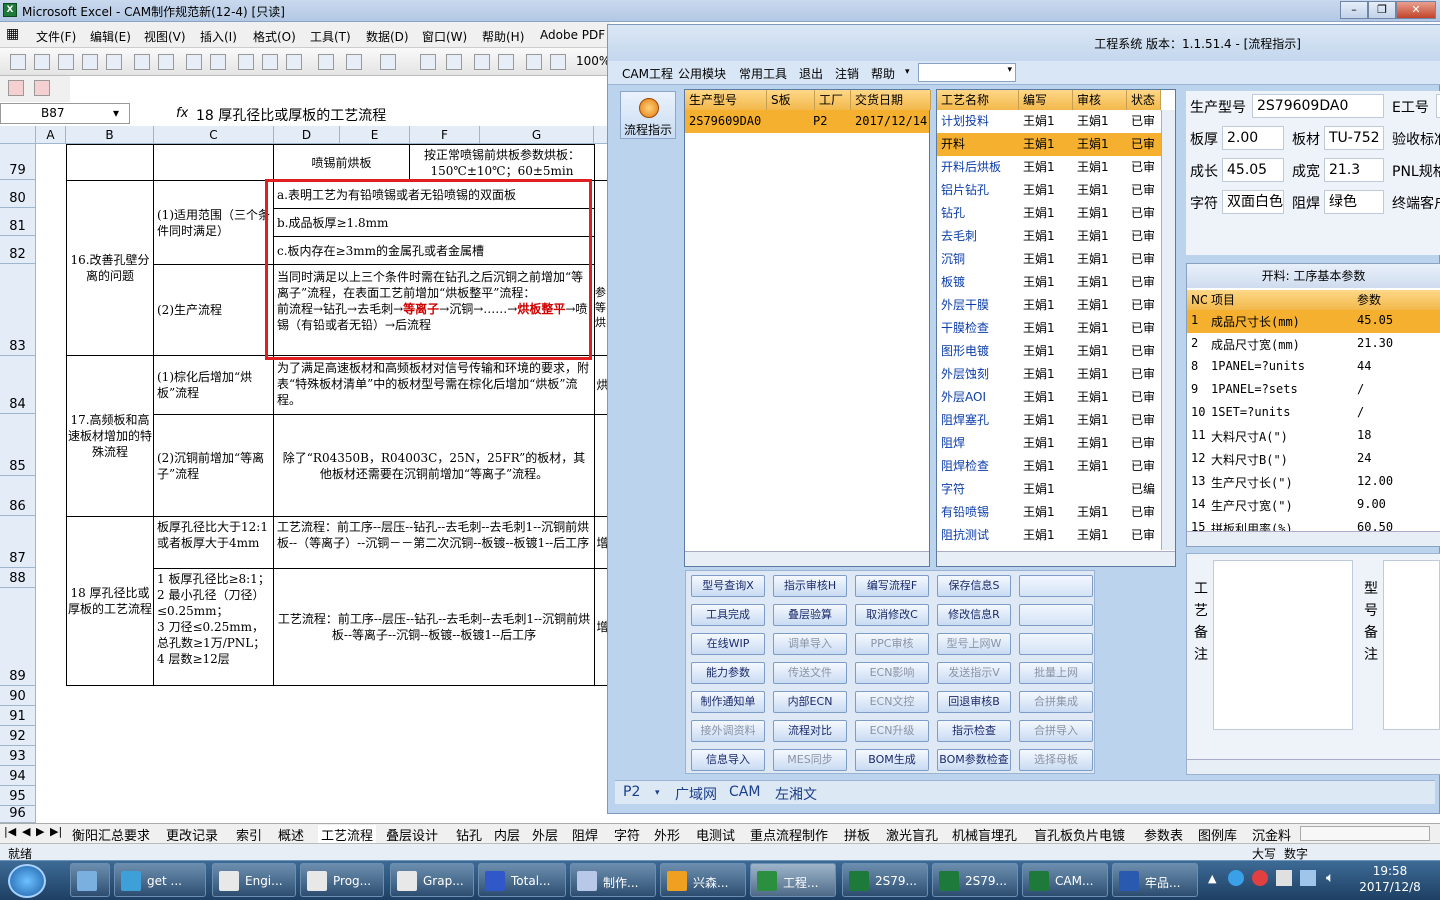  What do you see at coordinates (1313, 390) in the screenshot?
I see `param-row: 9 1PANEL=?sets /` at bounding box center [1313, 390].